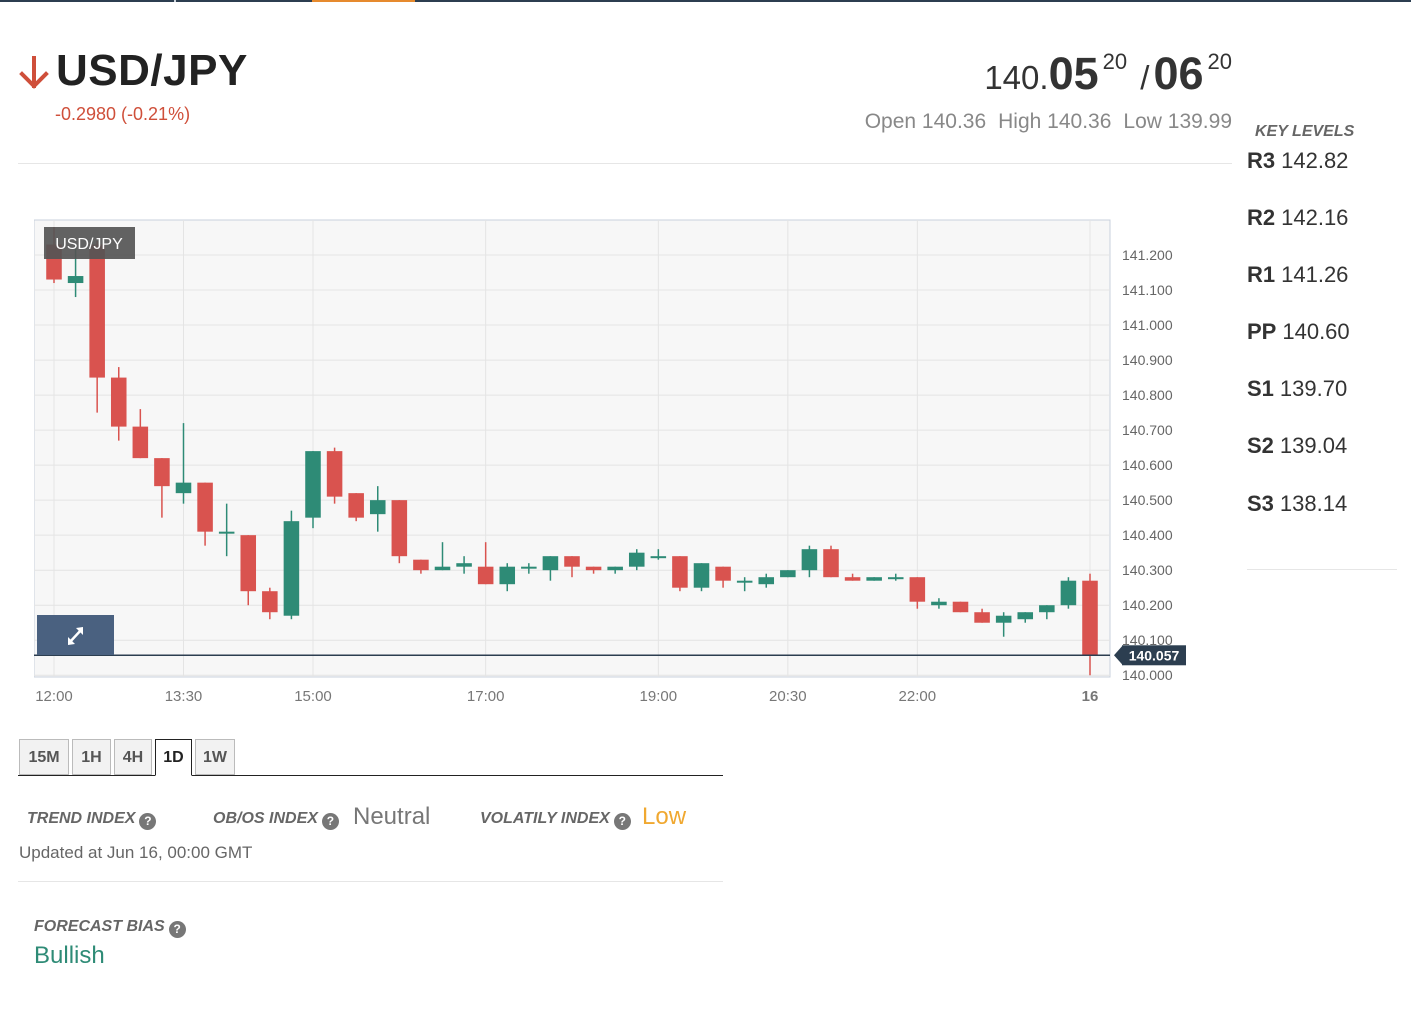 The height and width of the screenshot is (1018, 1411). I want to click on key-levels-title: KEY LEVELS, so click(1305, 131).